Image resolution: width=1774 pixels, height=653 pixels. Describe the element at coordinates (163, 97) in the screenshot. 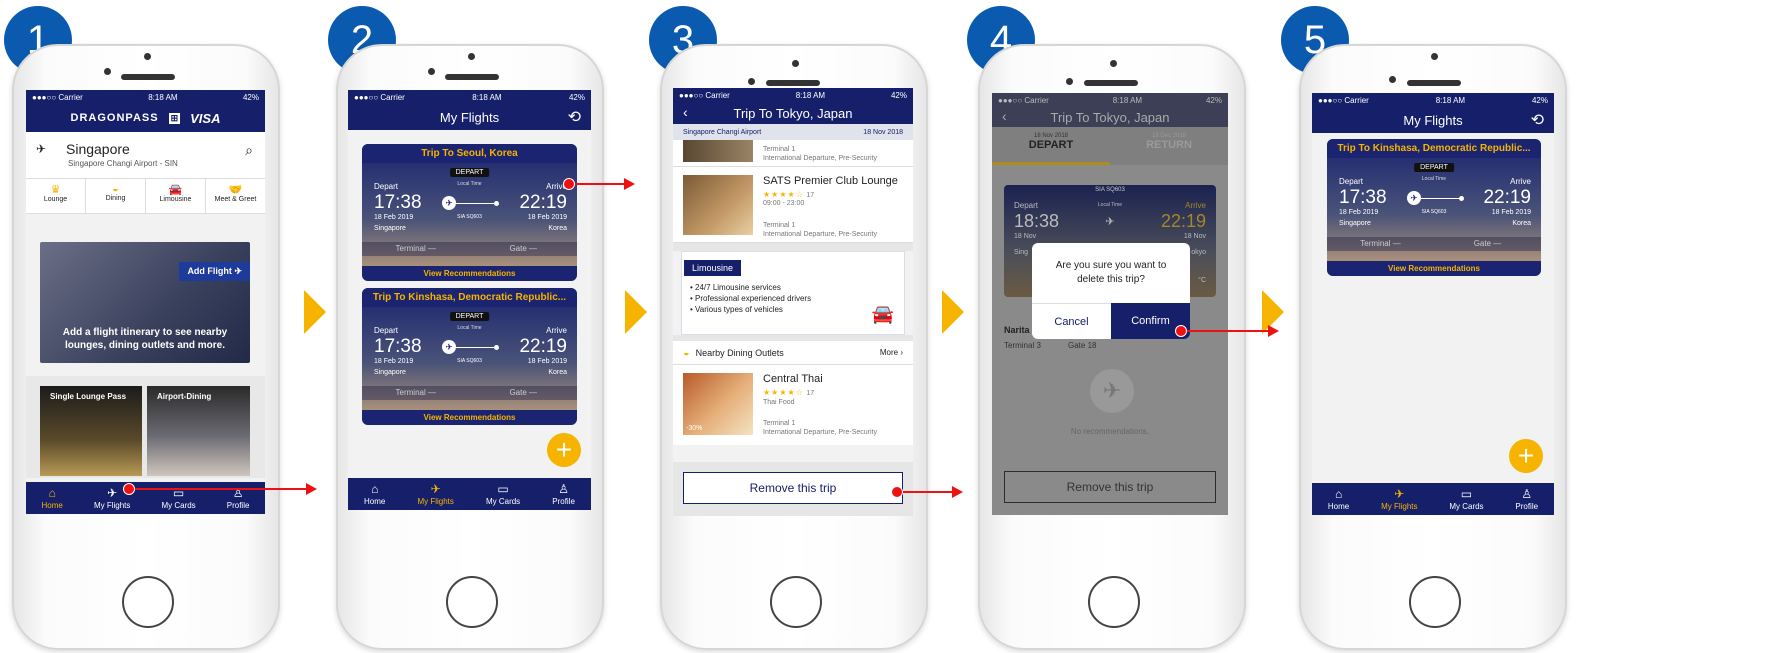

I see `clock-label: 8:18 AM` at that location.